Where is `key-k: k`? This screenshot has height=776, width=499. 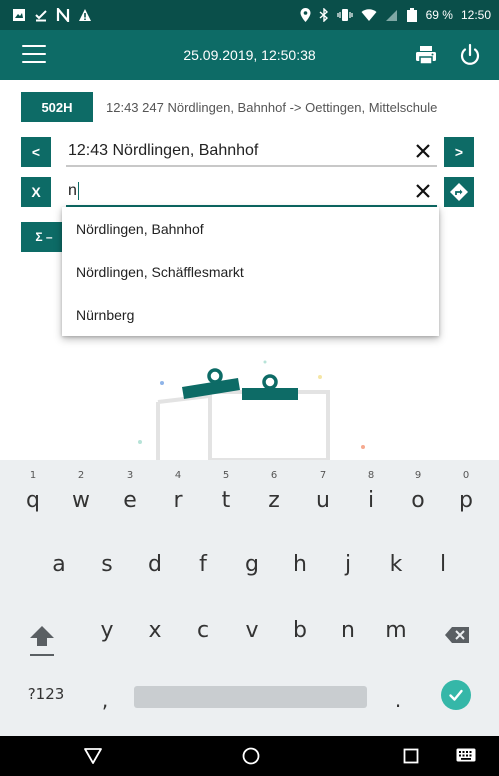
key-k: k is located at coordinates (396, 566).